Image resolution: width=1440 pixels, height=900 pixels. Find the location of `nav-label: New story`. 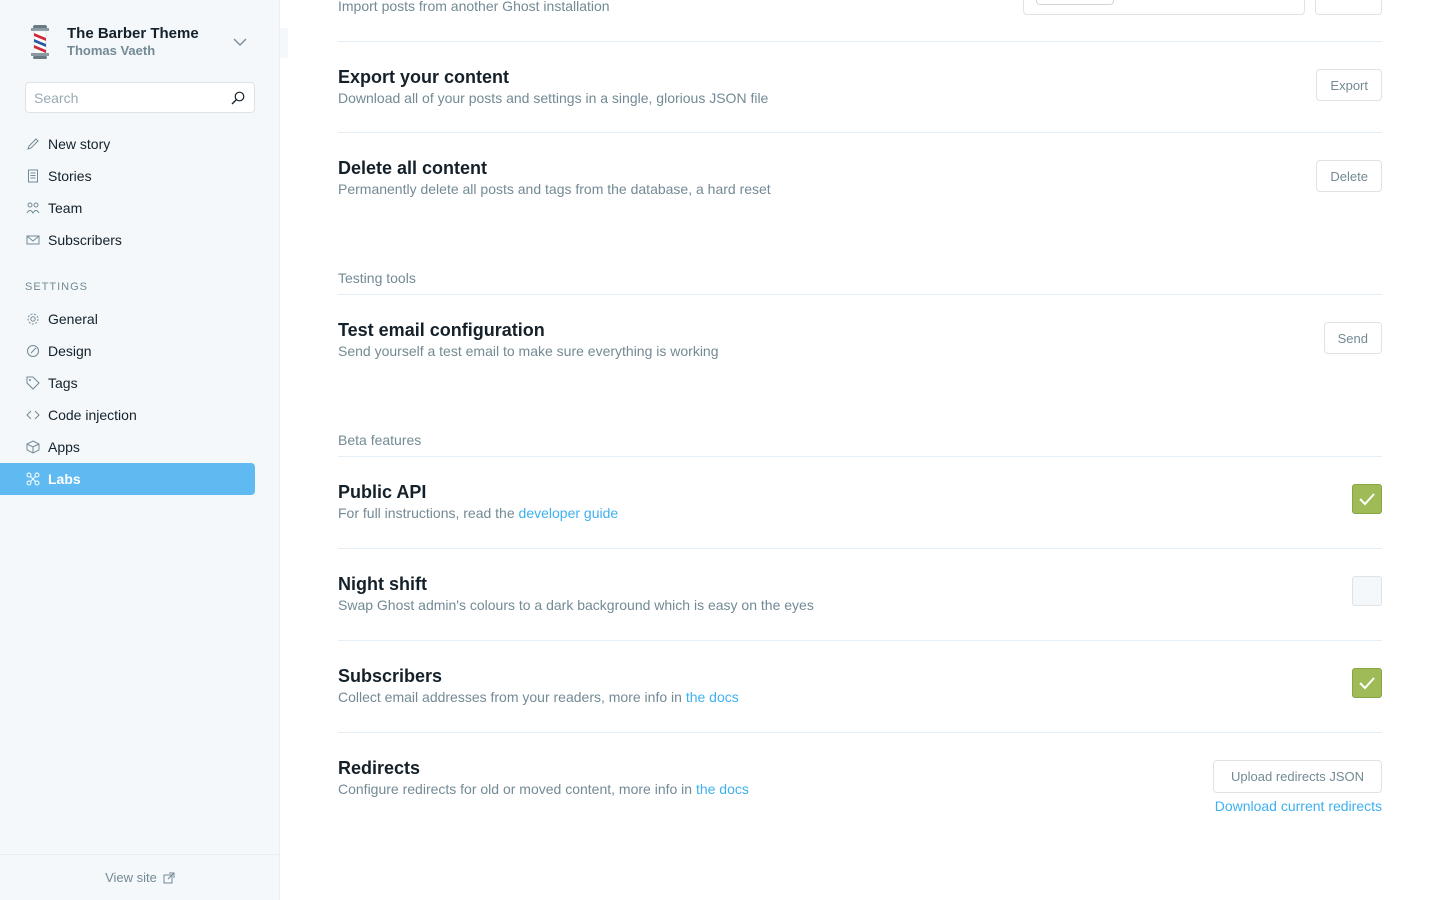

nav-label: New story is located at coordinates (79, 144).